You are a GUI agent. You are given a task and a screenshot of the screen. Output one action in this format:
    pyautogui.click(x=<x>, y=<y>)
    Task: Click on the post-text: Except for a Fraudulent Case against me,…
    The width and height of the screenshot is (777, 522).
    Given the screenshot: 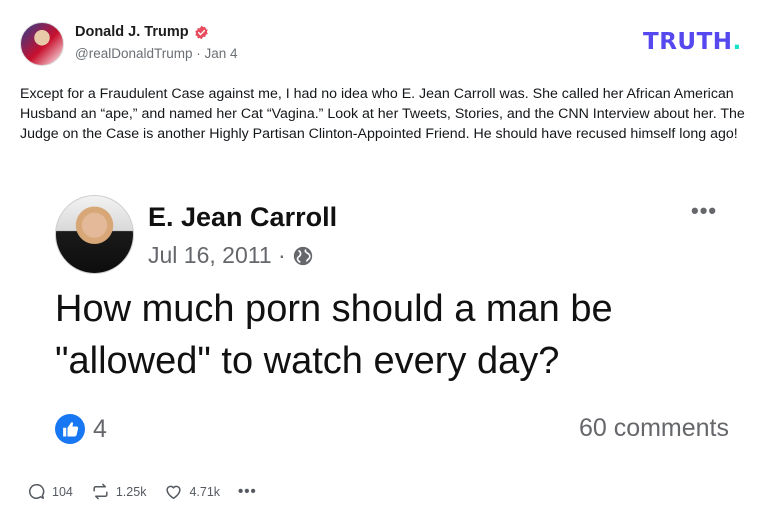 What is the action you would take?
    pyautogui.click(x=382, y=114)
    